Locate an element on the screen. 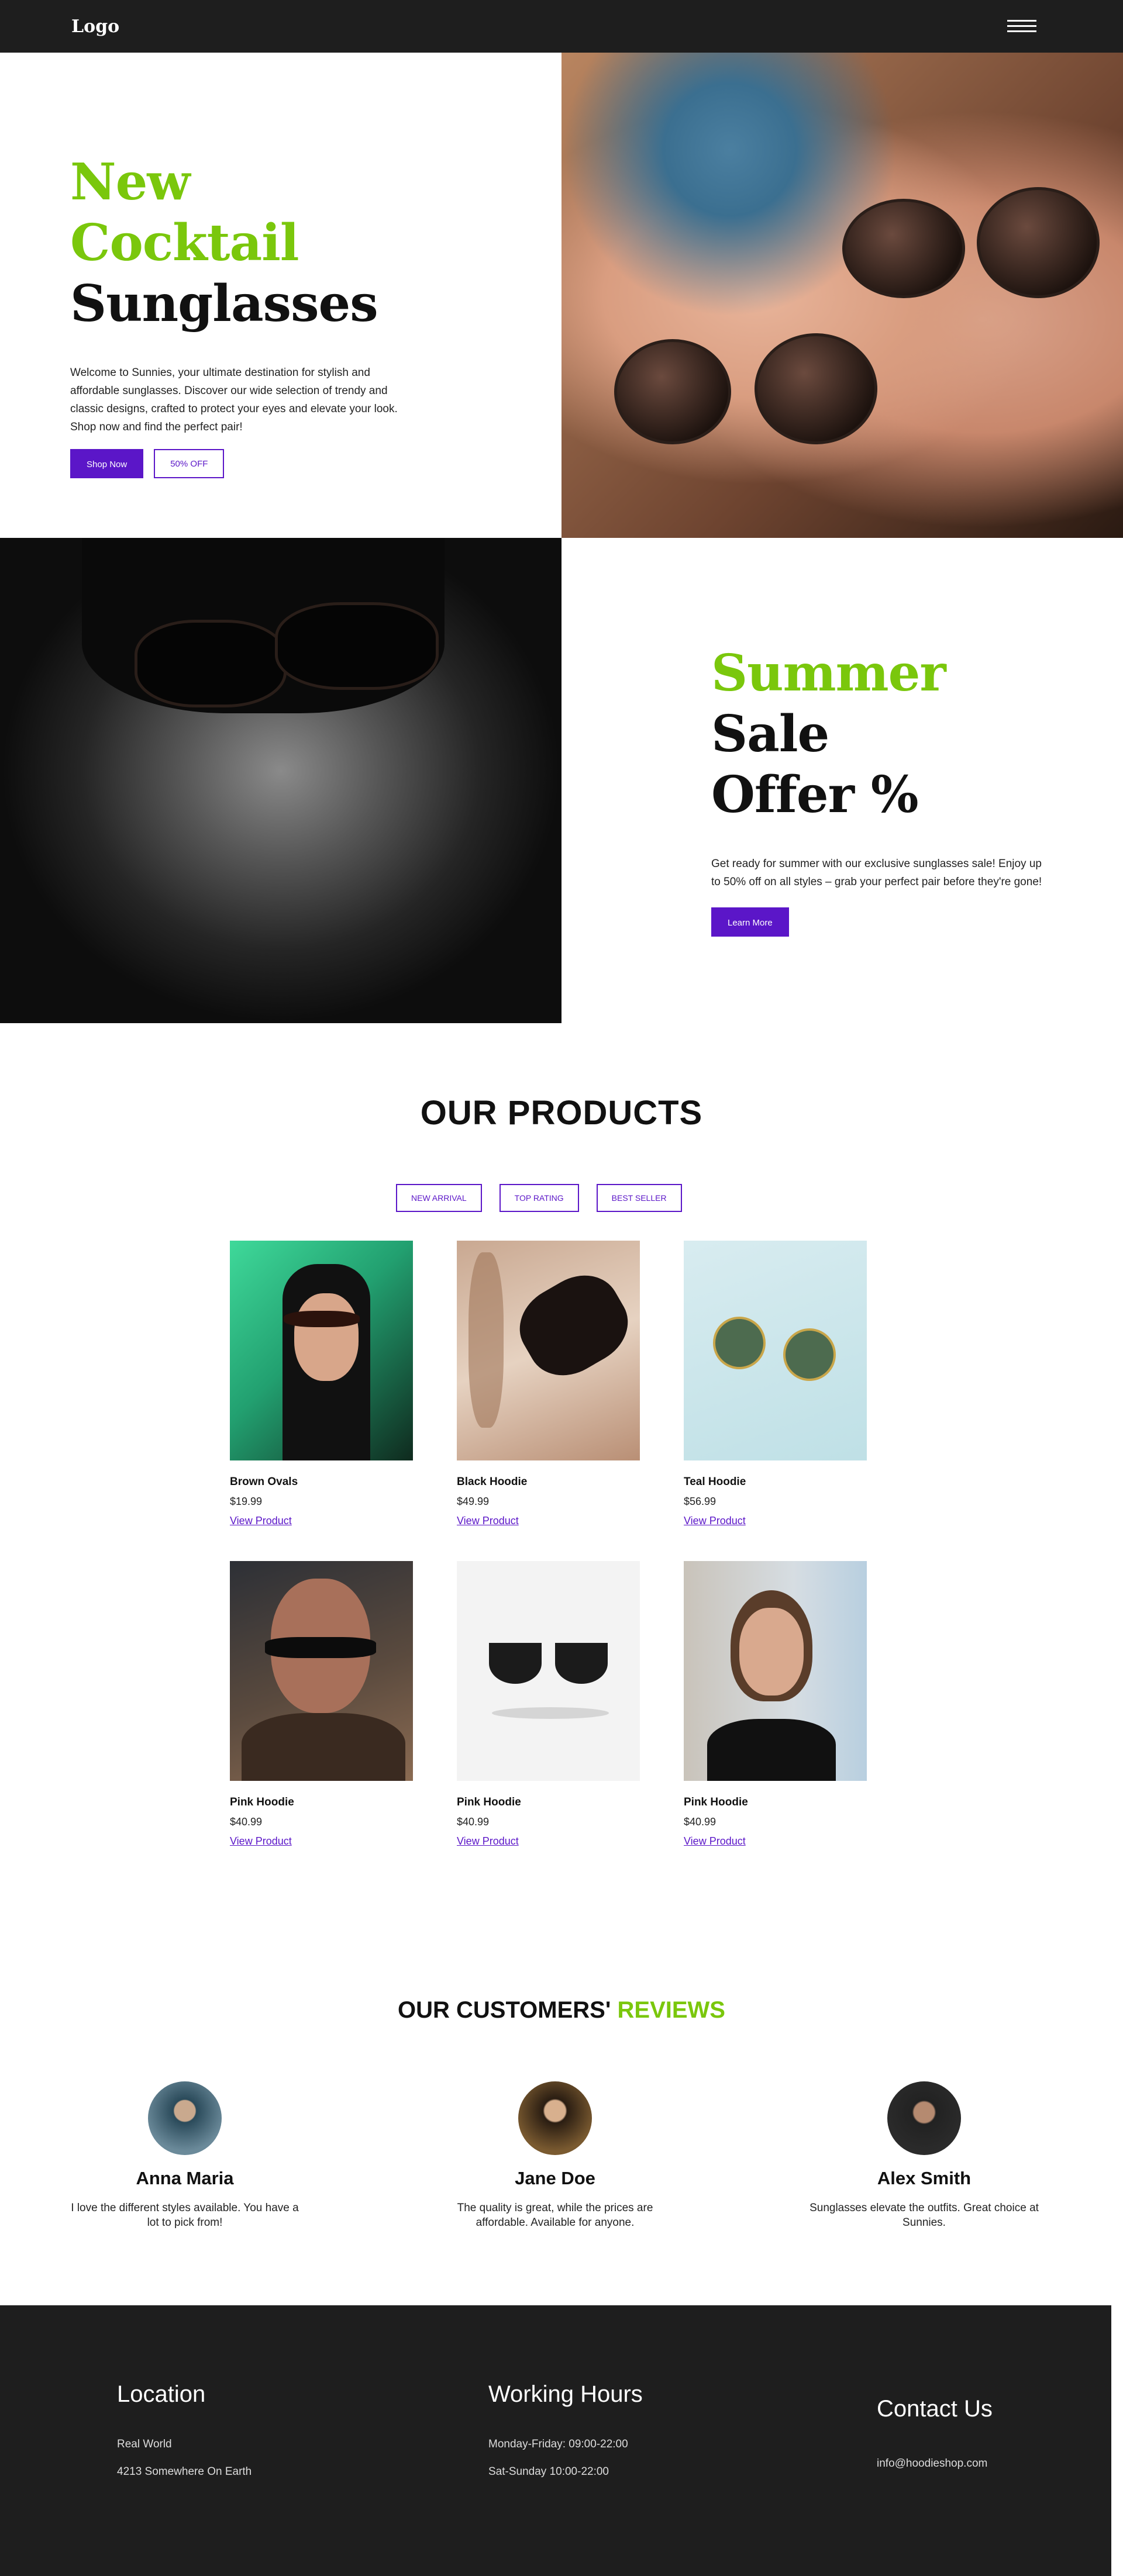 This screenshot has height=2576, width=1123. hero-image-couple-sunglasses is located at coordinates (842, 295).